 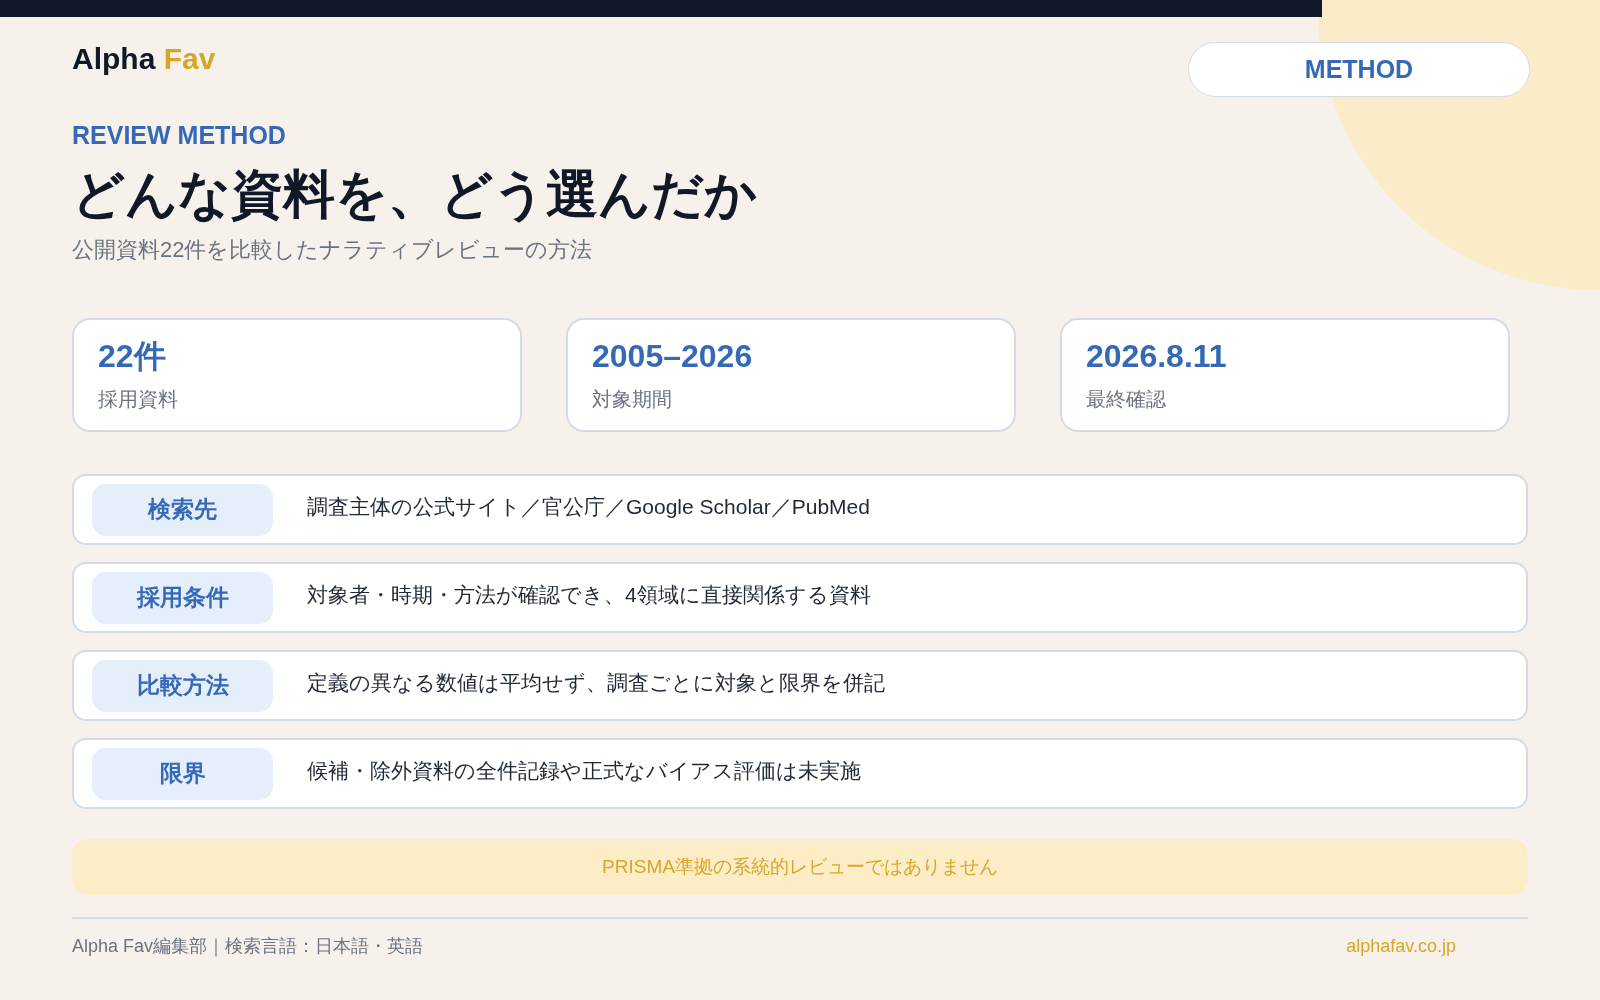 I want to click on stat-label: 対象期間, so click(x=632, y=399).